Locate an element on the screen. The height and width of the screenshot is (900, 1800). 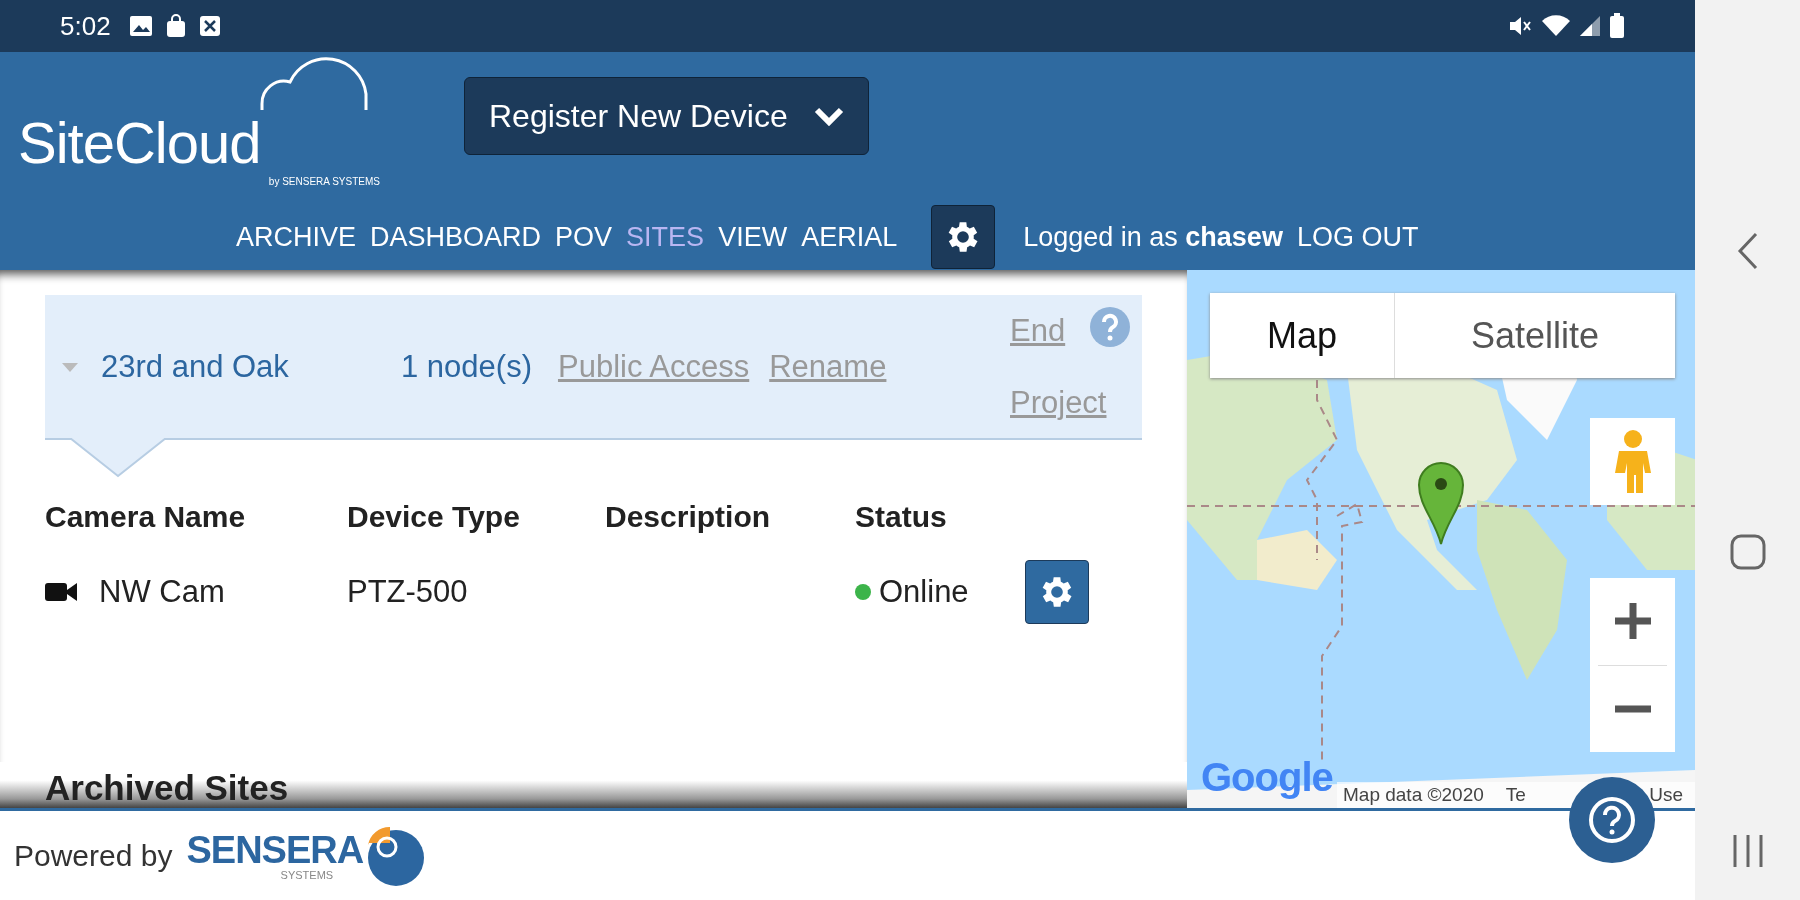
bag-icon is located at coordinates (175, 26).